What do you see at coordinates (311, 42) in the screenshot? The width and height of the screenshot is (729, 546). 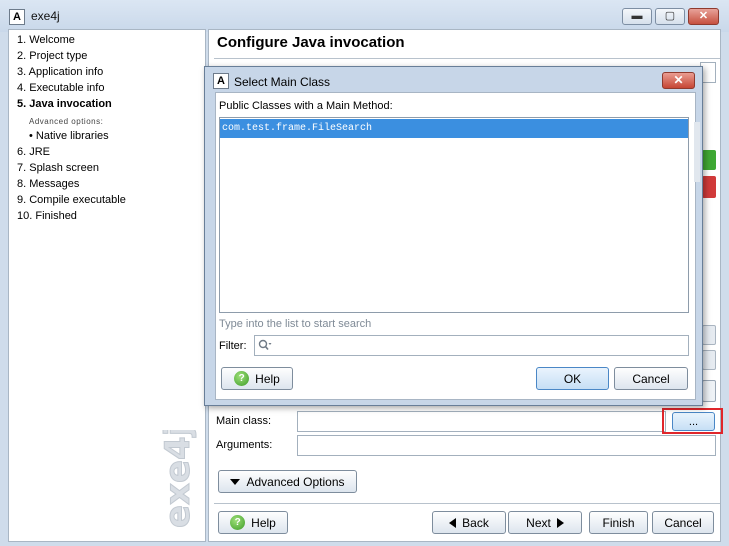 I see `page-title: Configure Java invocation` at bounding box center [311, 42].